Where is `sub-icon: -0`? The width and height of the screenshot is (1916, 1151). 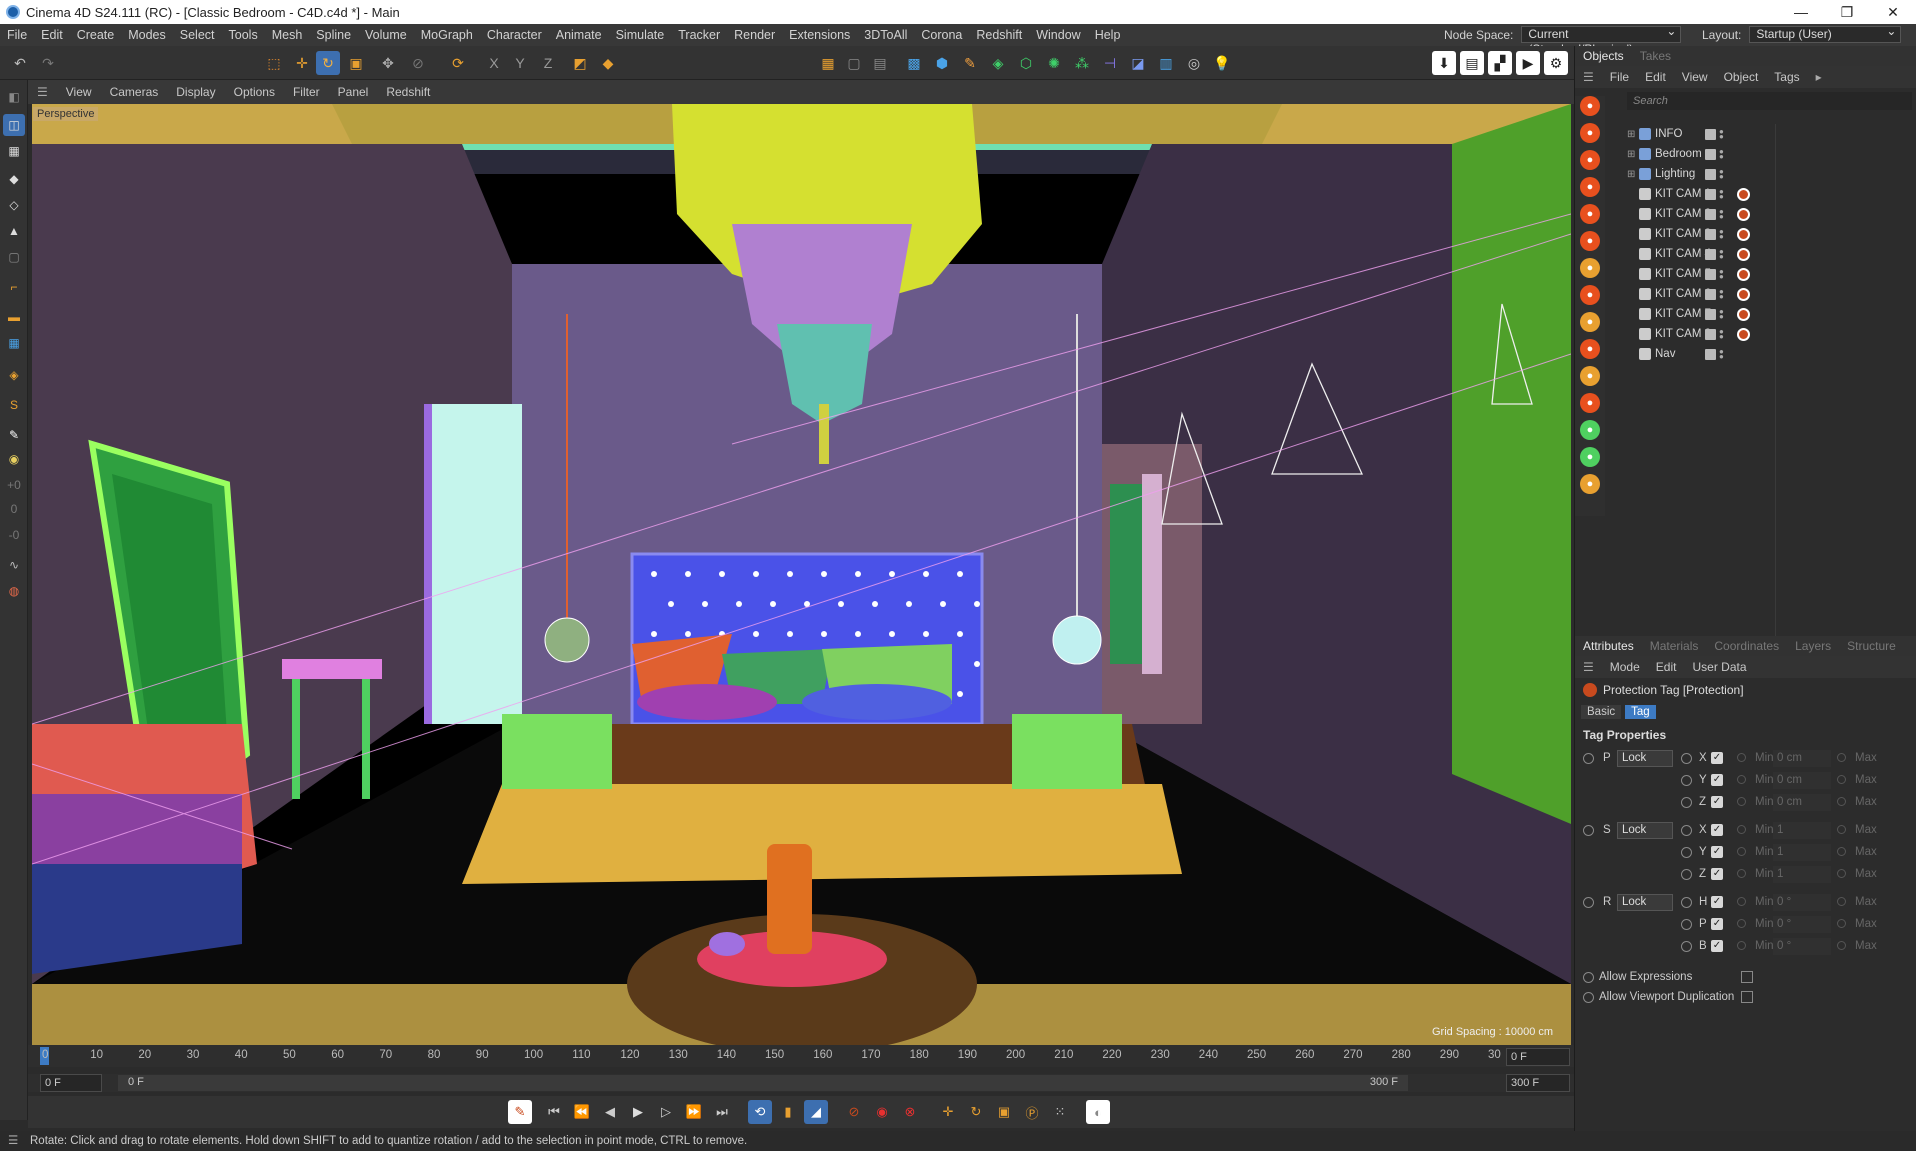 sub-icon: -0 is located at coordinates (14, 535).